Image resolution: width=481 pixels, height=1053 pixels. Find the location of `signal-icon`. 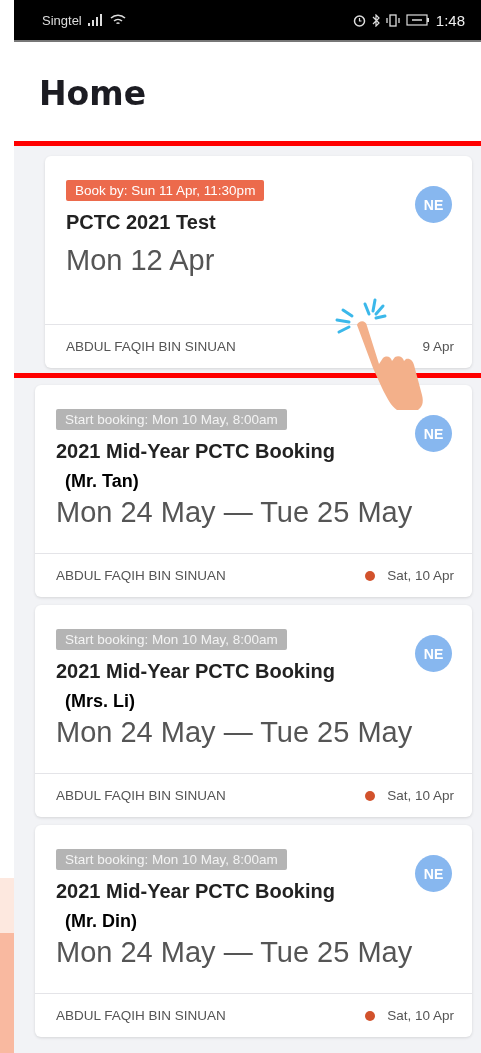

signal-icon is located at coordinates (95, 20).